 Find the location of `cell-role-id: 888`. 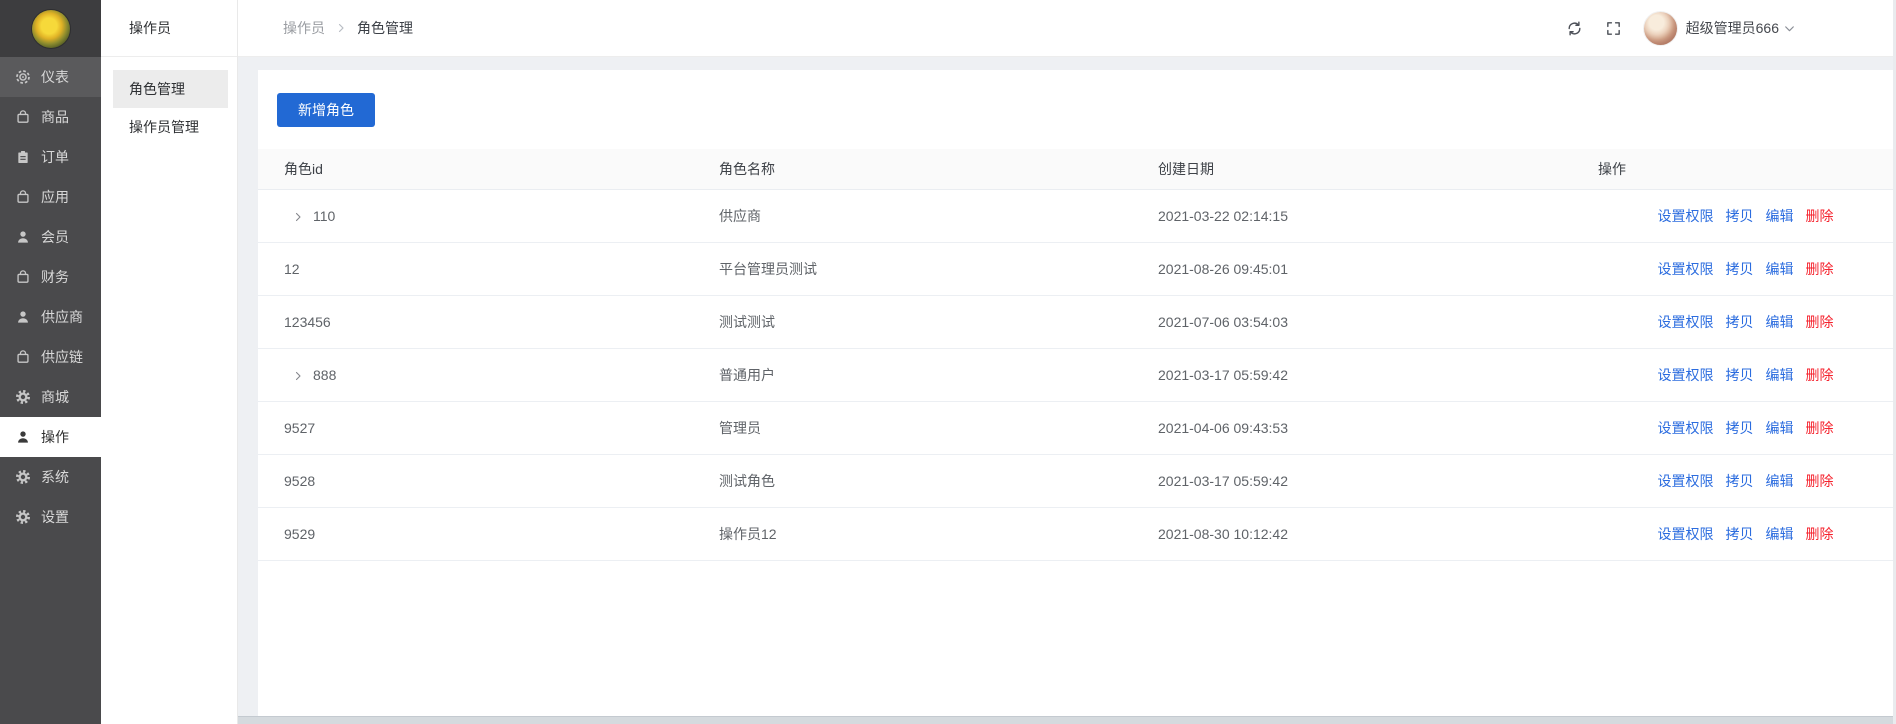

cell-role-id: 888 is located at coordinates (475, 375).